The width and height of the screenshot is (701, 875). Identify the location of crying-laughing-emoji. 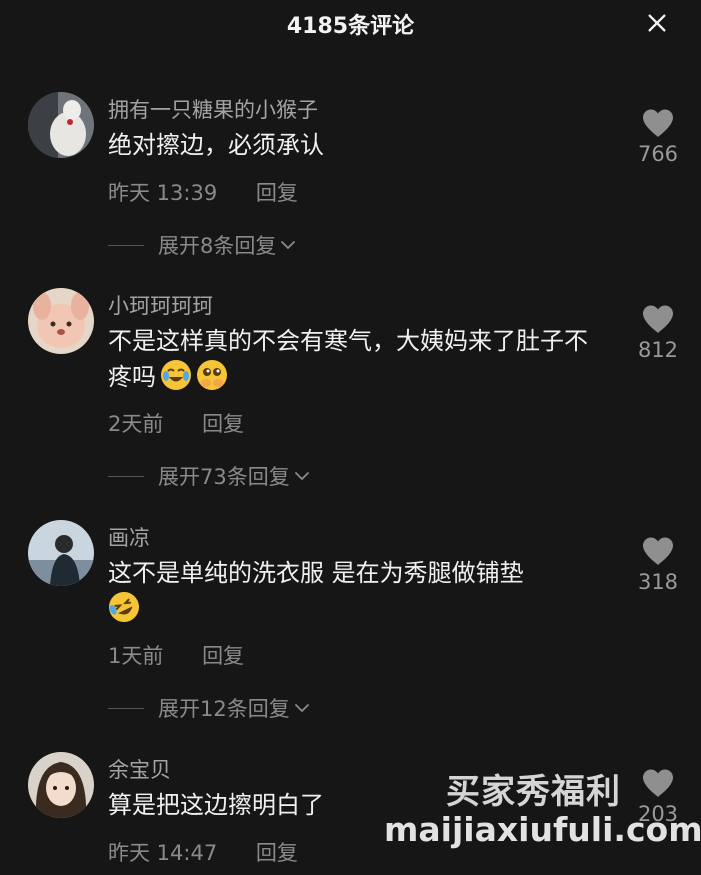
(176, 375).